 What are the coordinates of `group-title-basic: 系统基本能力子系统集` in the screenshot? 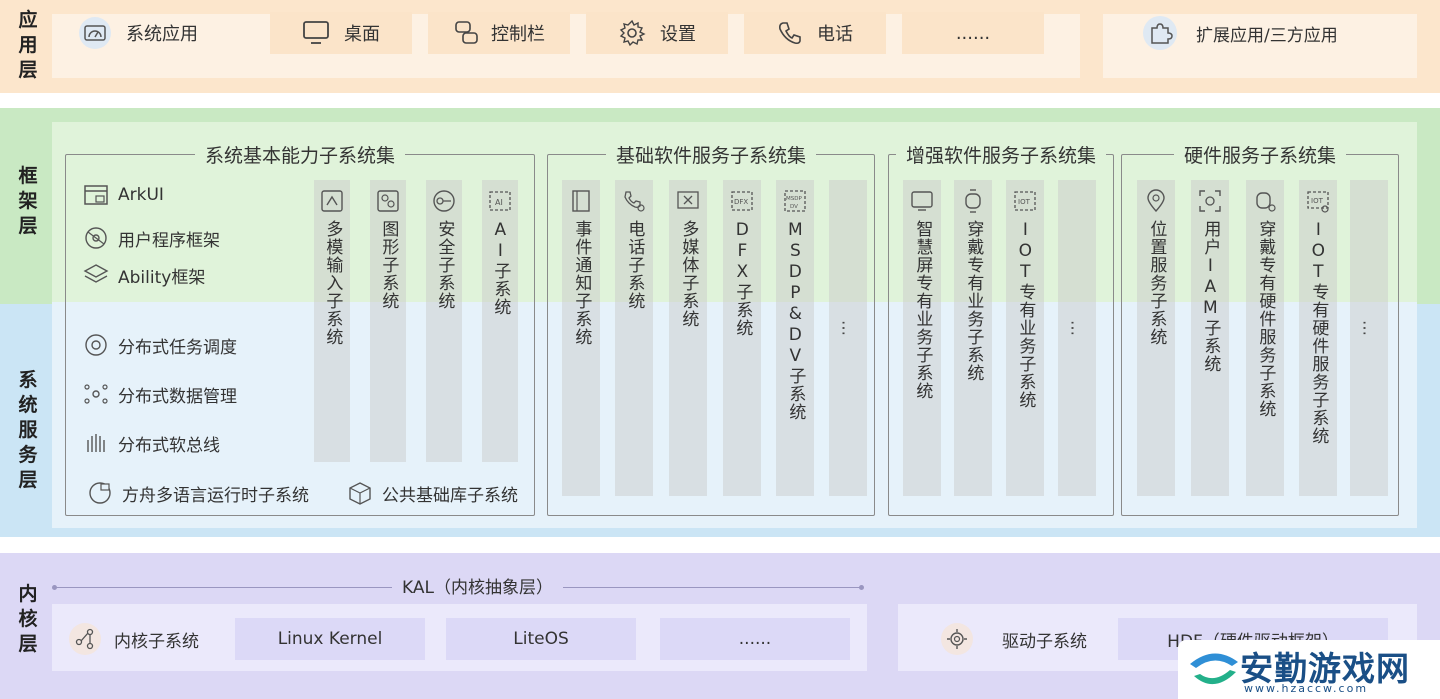 It's located at (299, 156).